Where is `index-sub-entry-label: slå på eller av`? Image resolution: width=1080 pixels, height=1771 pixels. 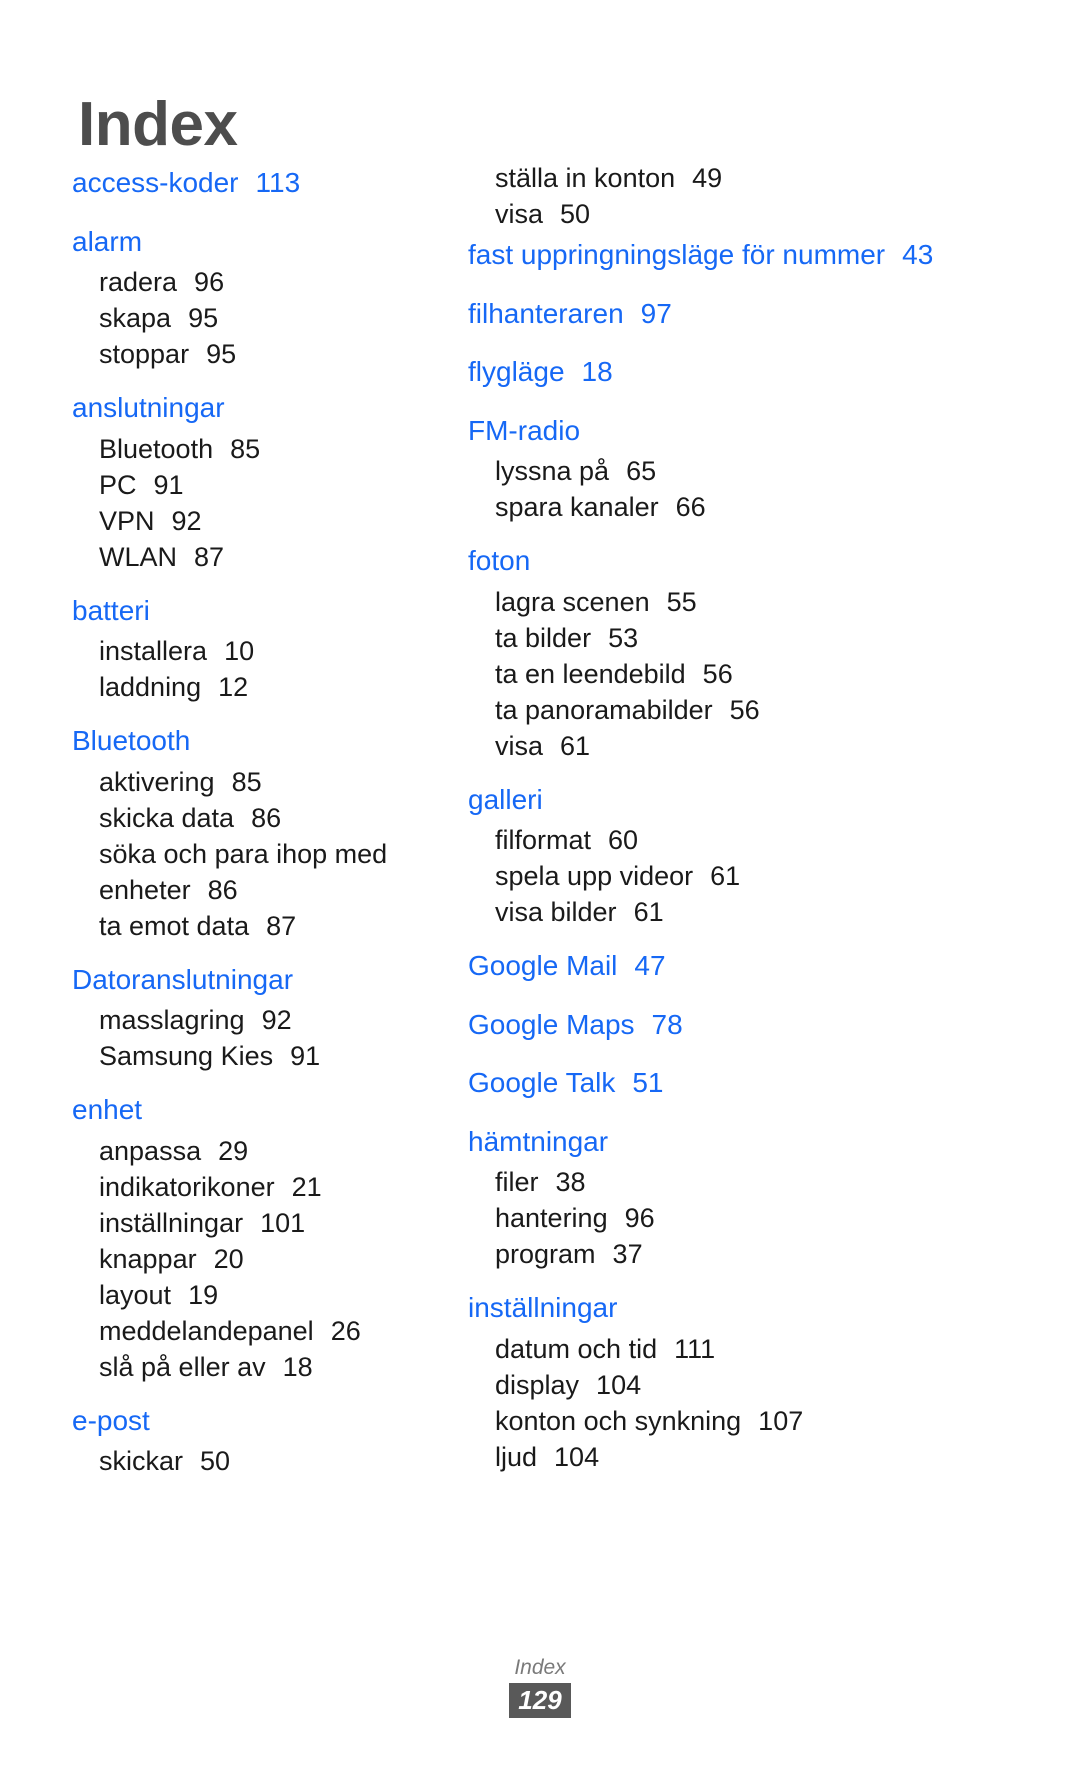
index-sub-entry-label: slå på eller av is located at coordinates (182, 1366).